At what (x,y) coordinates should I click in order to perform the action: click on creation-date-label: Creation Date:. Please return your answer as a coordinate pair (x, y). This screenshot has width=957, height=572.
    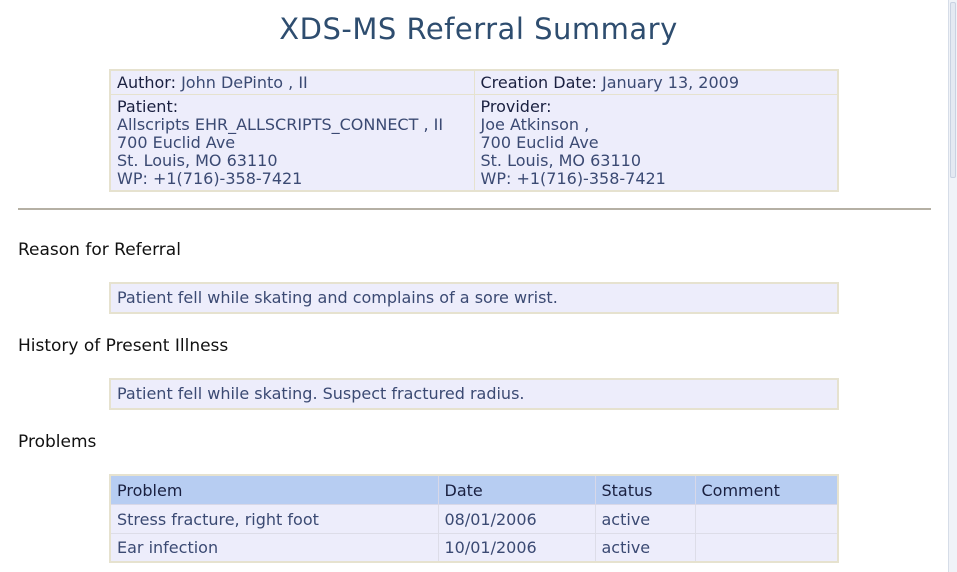
    Looking at the image, I should click on (538, 82).